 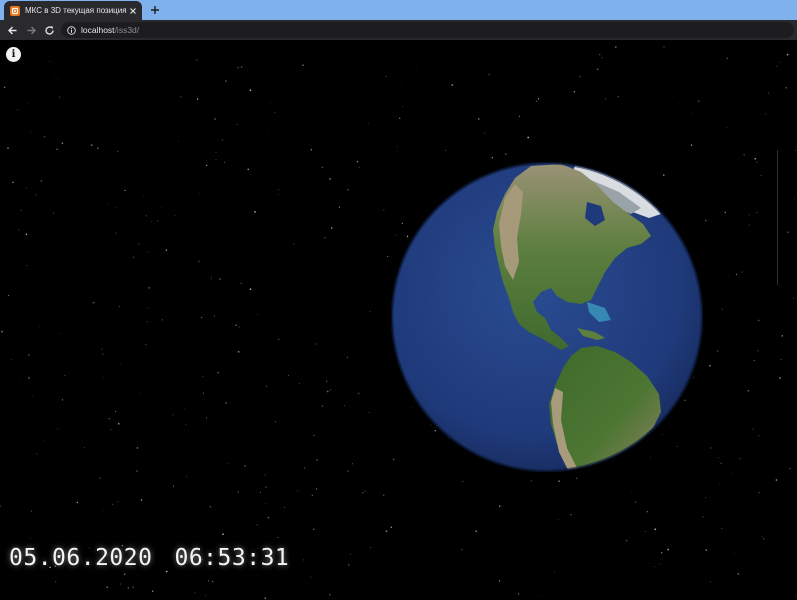 What do you see at coordinates (133, 11) in the screenshot?
I see `close-icon` at bounding box center [133, 11].